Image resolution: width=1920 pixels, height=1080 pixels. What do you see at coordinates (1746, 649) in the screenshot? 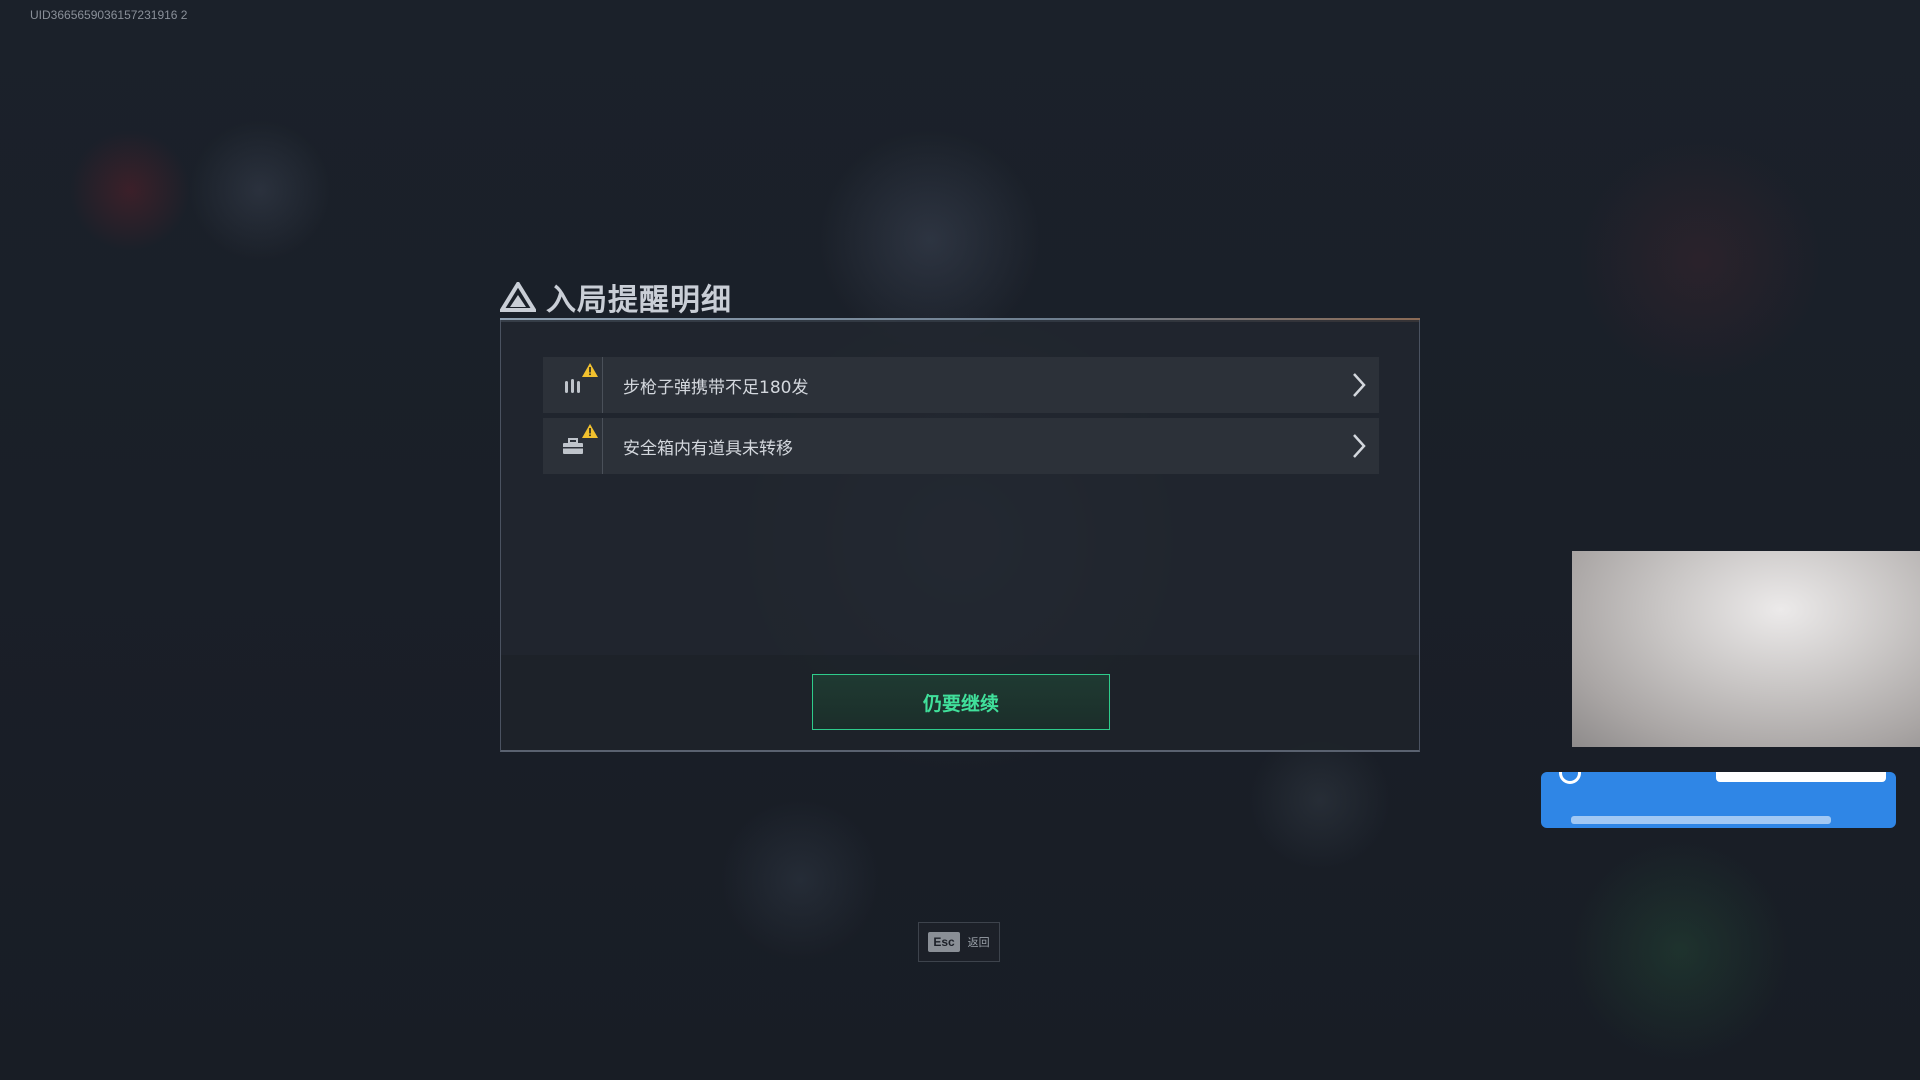
I see `streamer-camera-overlay` at bounding box center [1746, 649].